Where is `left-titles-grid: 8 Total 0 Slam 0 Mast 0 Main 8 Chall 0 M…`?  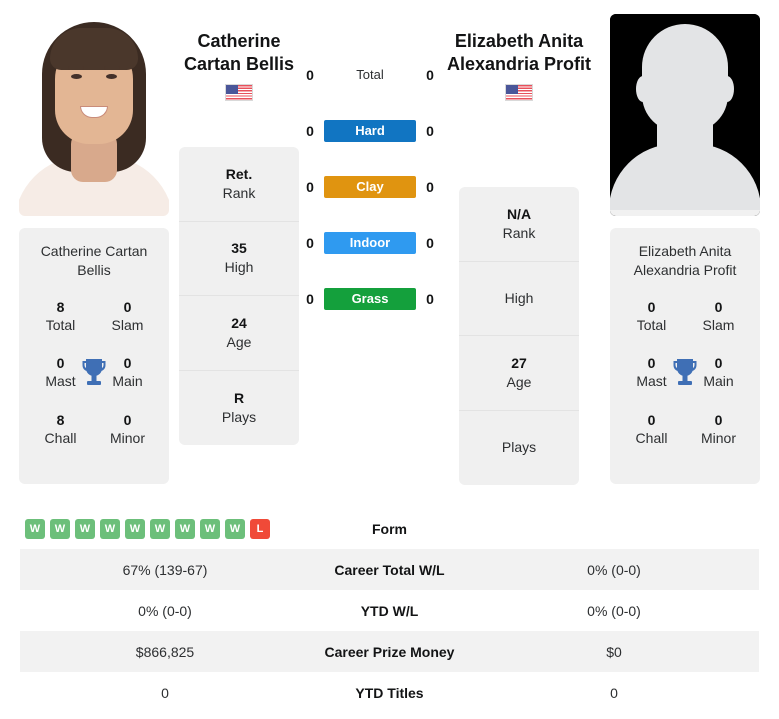
left-titles-grid: 8 Total 0 Slam 0 Mast 0 Main 8 Chall 0 M… is located at coordinates (94, 372).